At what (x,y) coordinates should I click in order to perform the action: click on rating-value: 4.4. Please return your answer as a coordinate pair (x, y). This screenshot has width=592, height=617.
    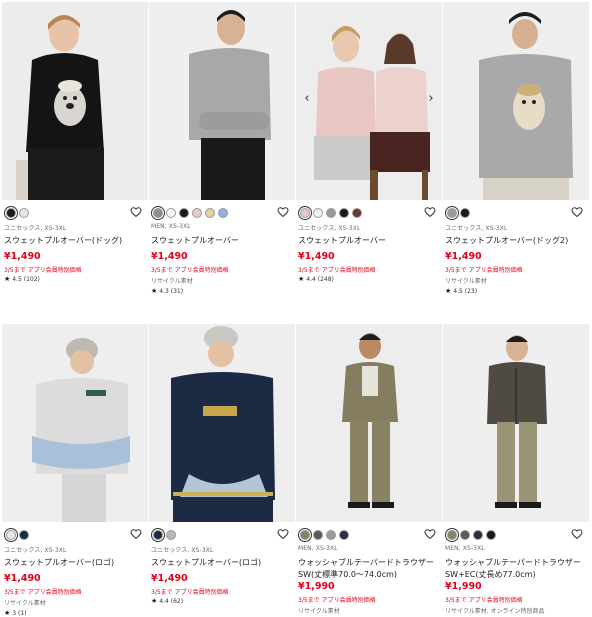
    Looking at the image, I should click on (311, 279).